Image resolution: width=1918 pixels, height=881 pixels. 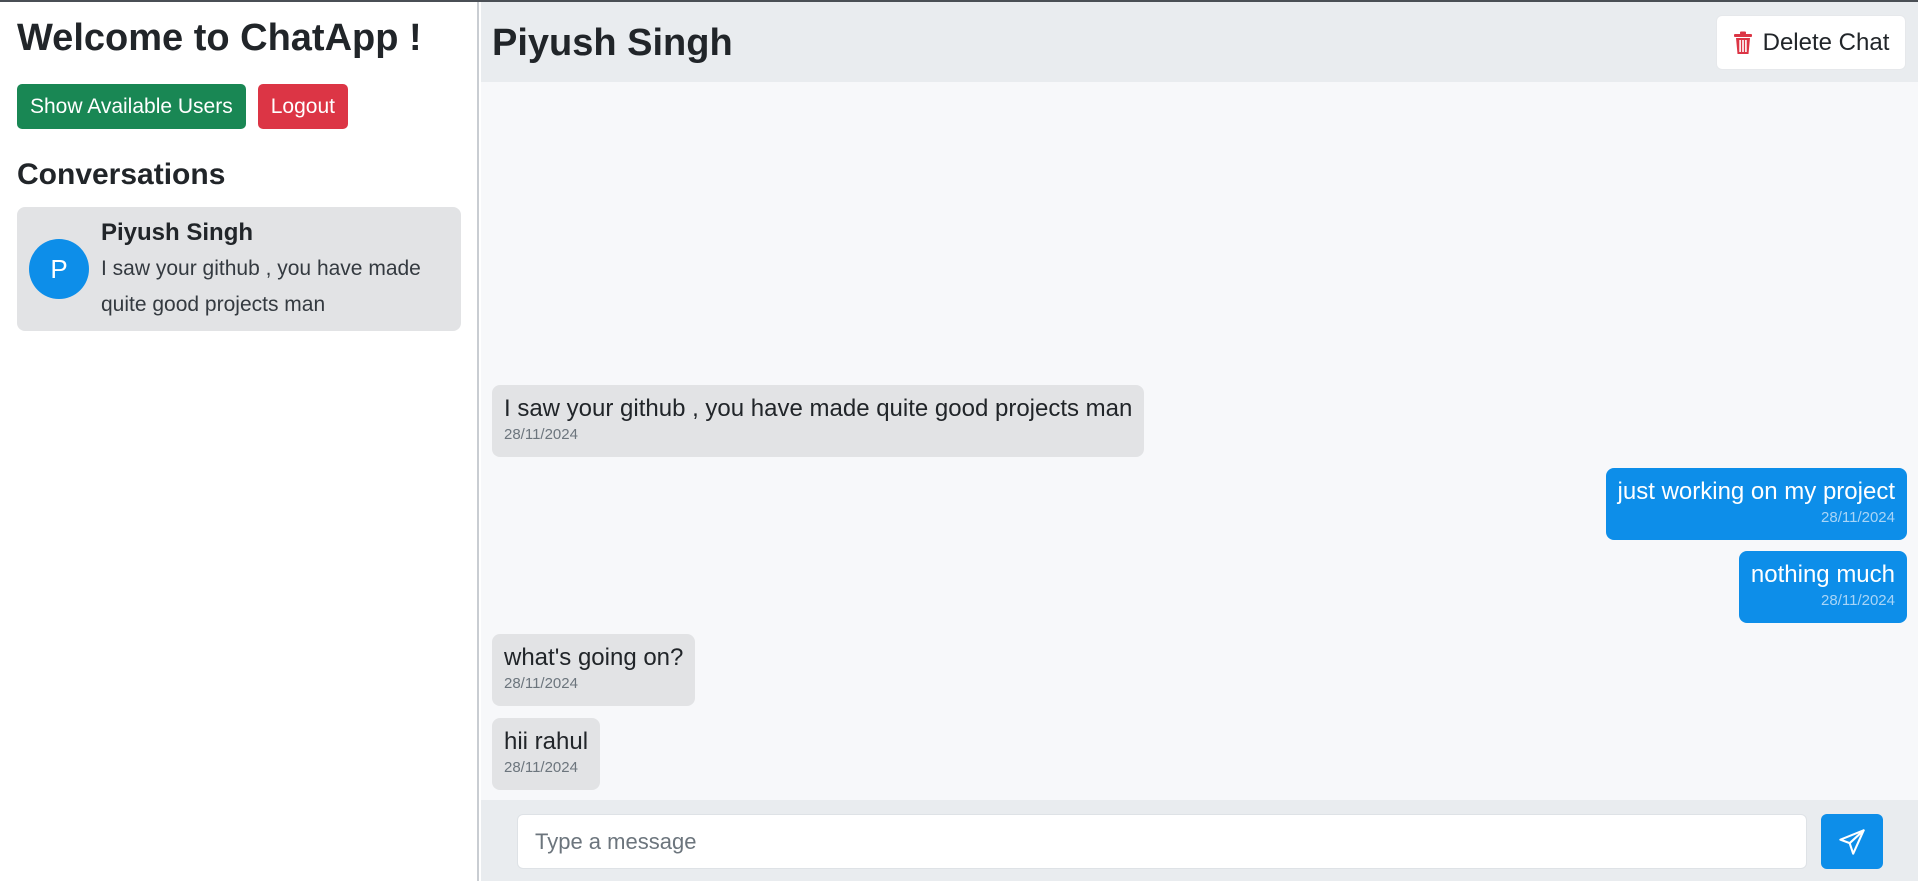 What do you see at coordinates (594, 657) in the screenshot?
I see `message-text: what's going on?` at bounding box center [594, 657].